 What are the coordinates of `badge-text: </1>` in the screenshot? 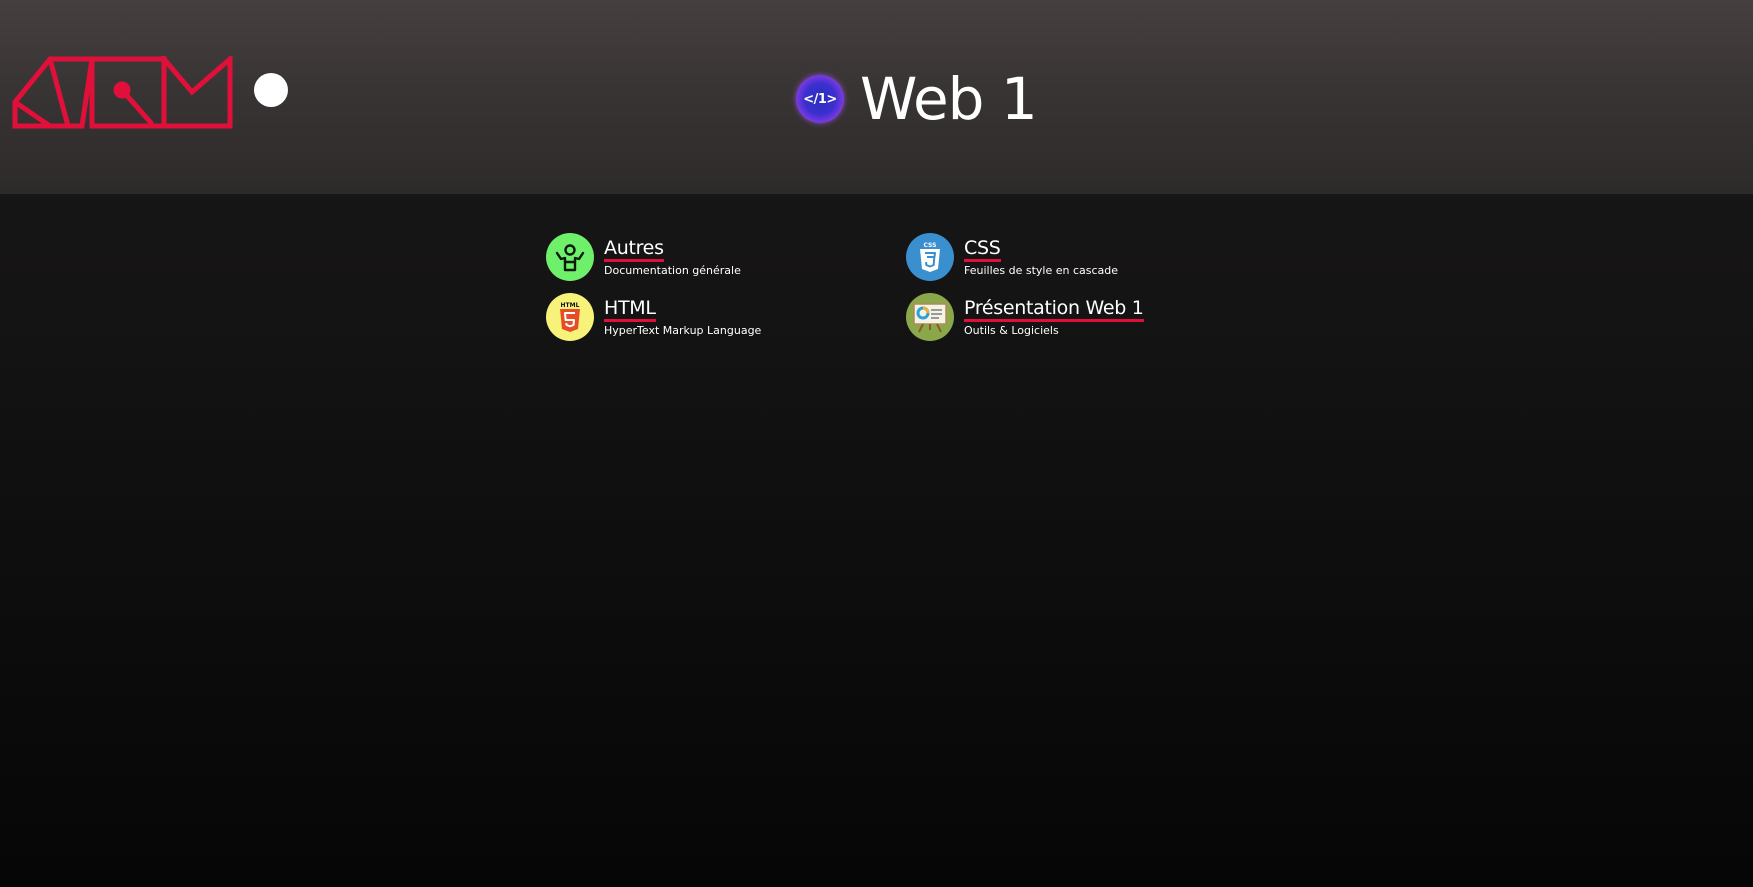 It's located at (820, 99).